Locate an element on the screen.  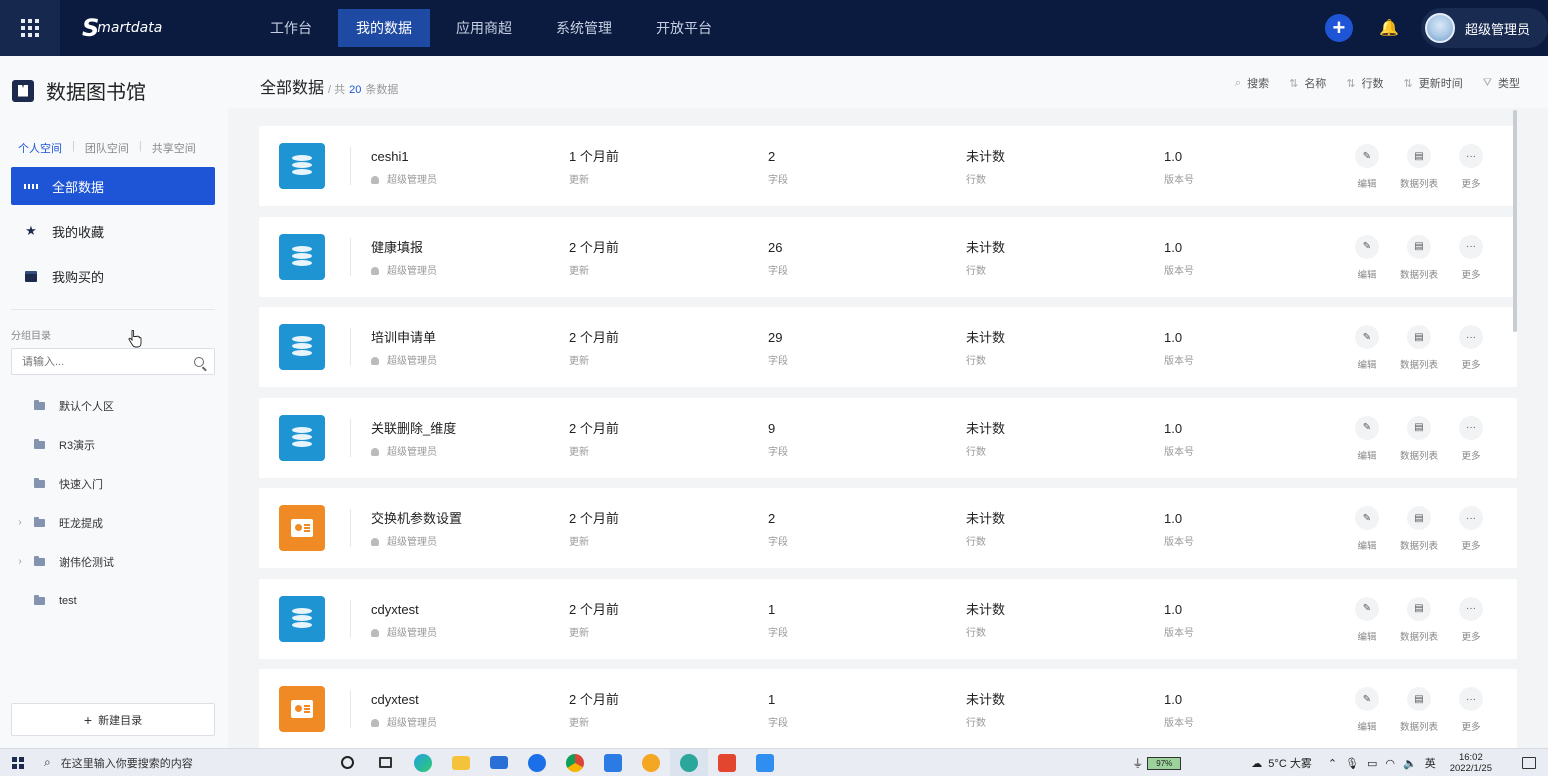
add-button: + is located at coordinates (1338, 28).